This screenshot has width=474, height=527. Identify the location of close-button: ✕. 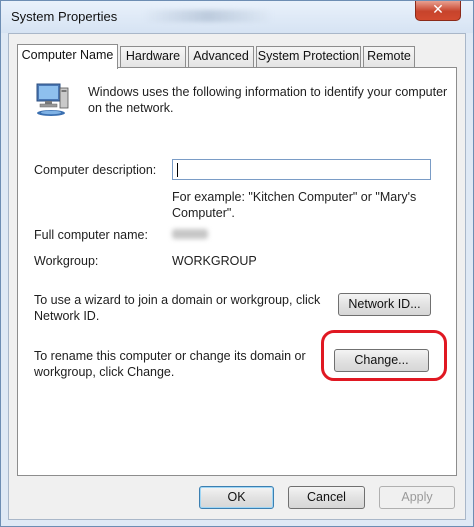
(438, 11).